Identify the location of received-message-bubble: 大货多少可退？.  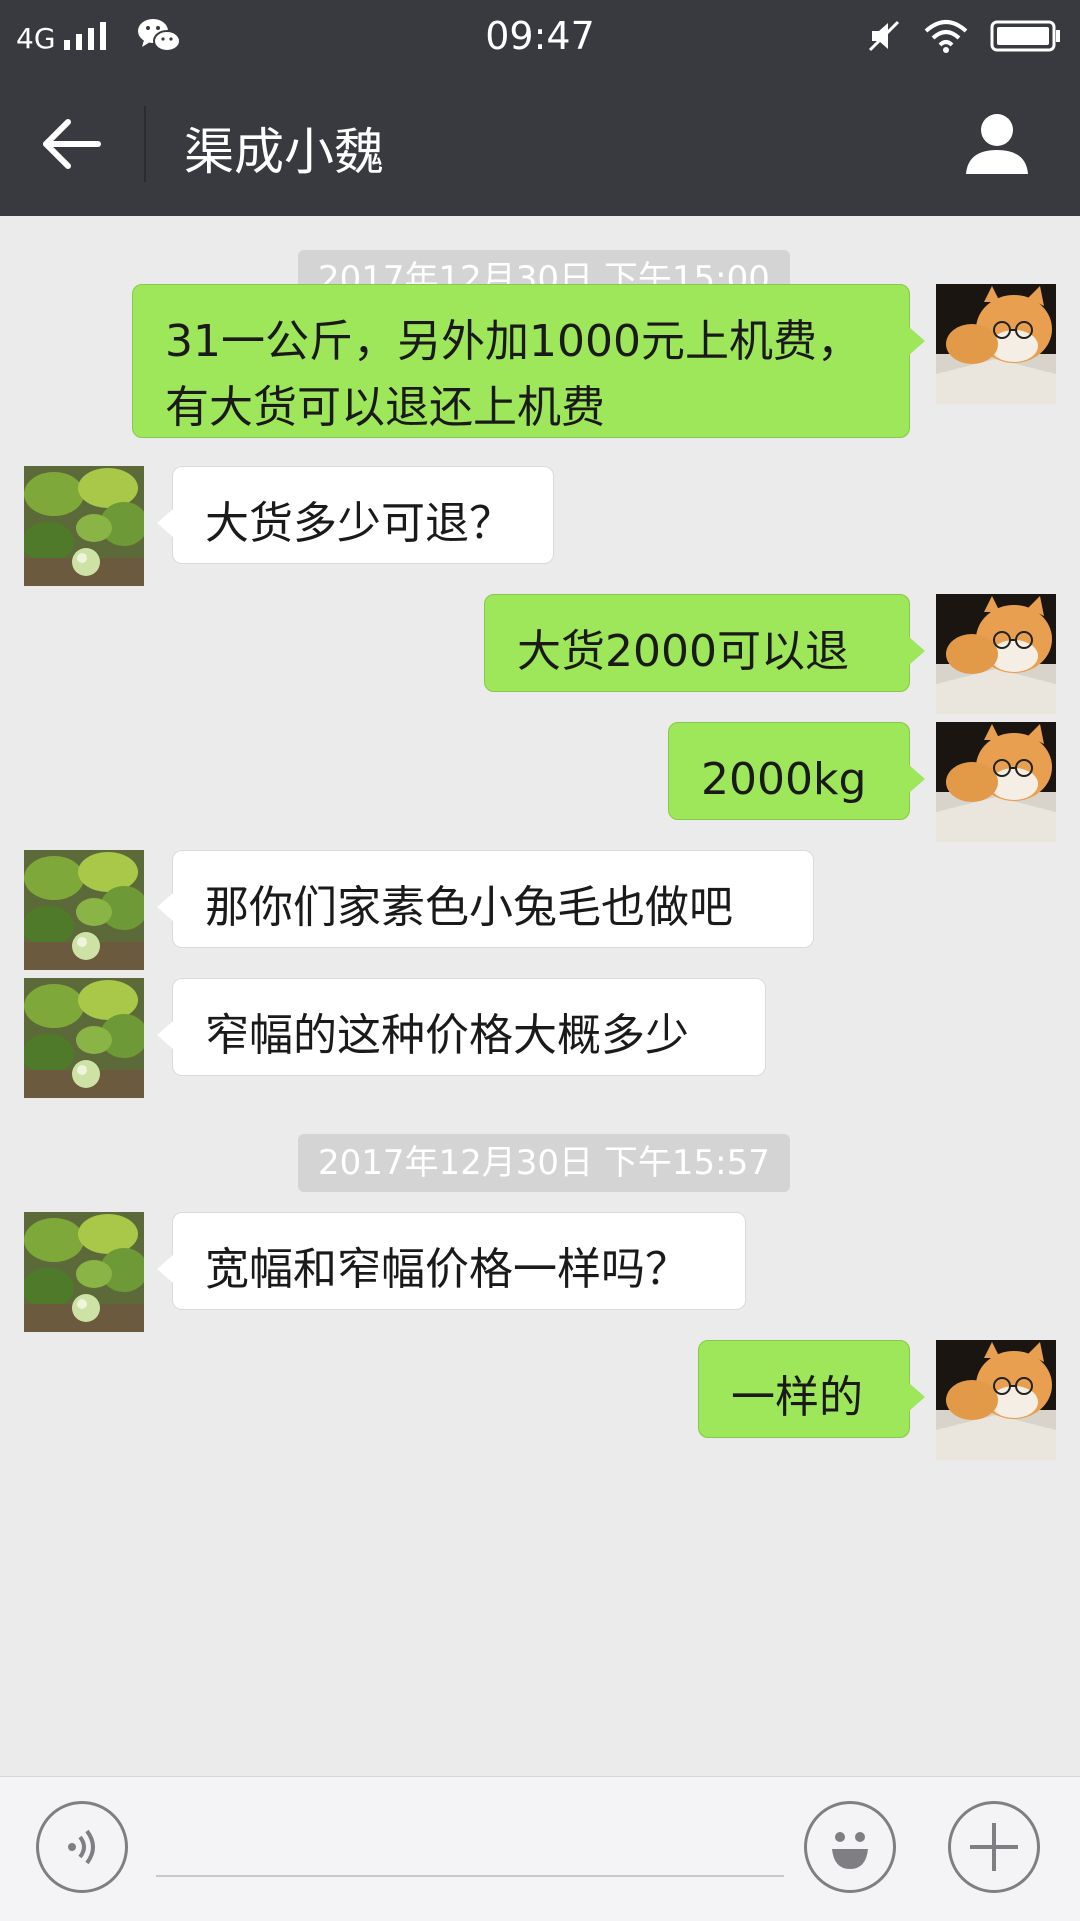
(355, 515).